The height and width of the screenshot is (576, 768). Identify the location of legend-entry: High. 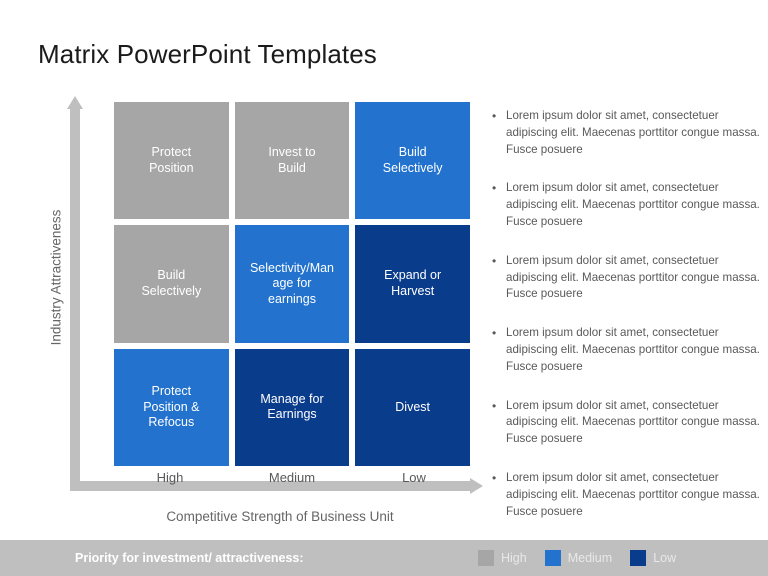
(502, 558).